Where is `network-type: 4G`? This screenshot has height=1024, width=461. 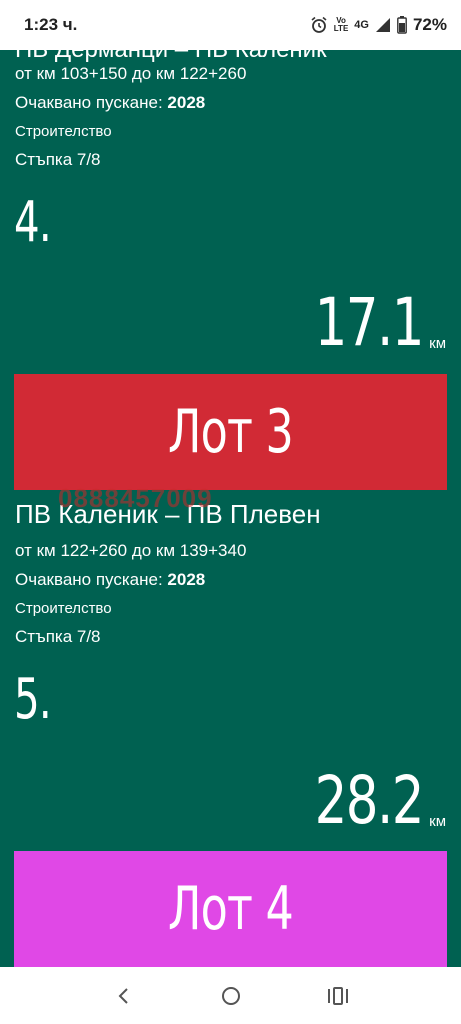
network-type: 4G is located at coordinates (361, 25).